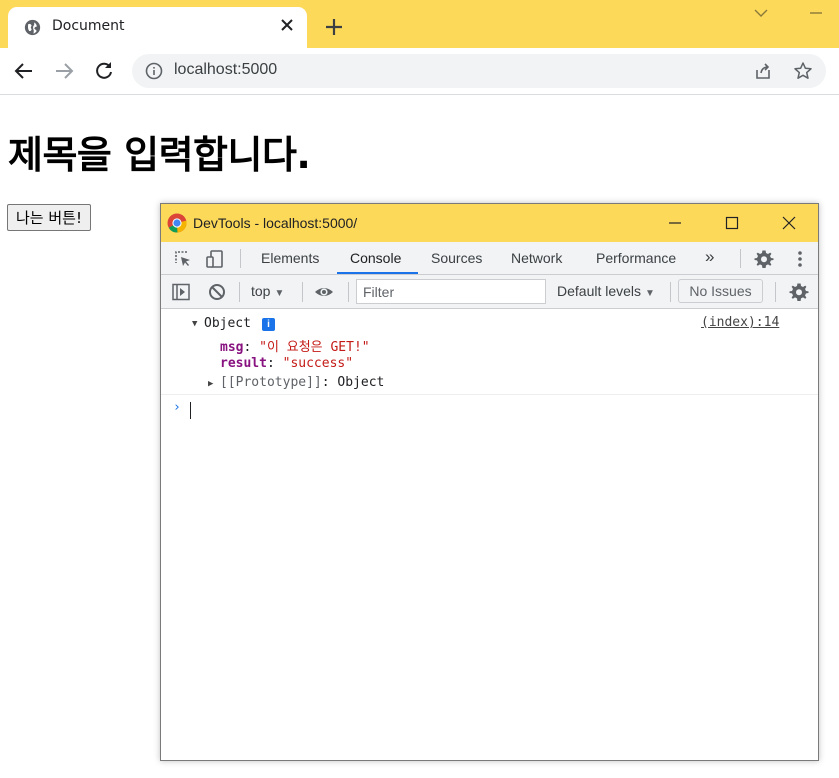 The width and height of the screenshot is (839, 778). Describe the element at coordinates (217, 292) in the screenshot. I see `clear-console-icon` at that location.